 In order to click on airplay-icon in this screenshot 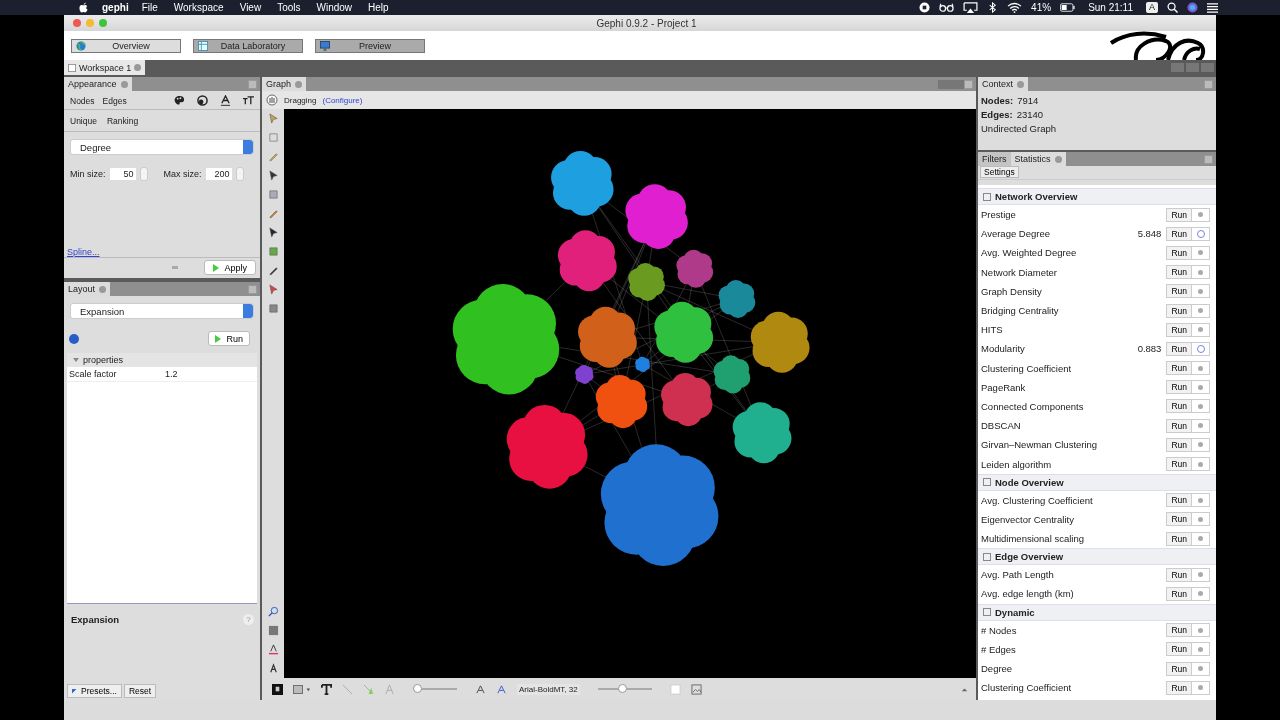, I will do `click(971, 7)`.